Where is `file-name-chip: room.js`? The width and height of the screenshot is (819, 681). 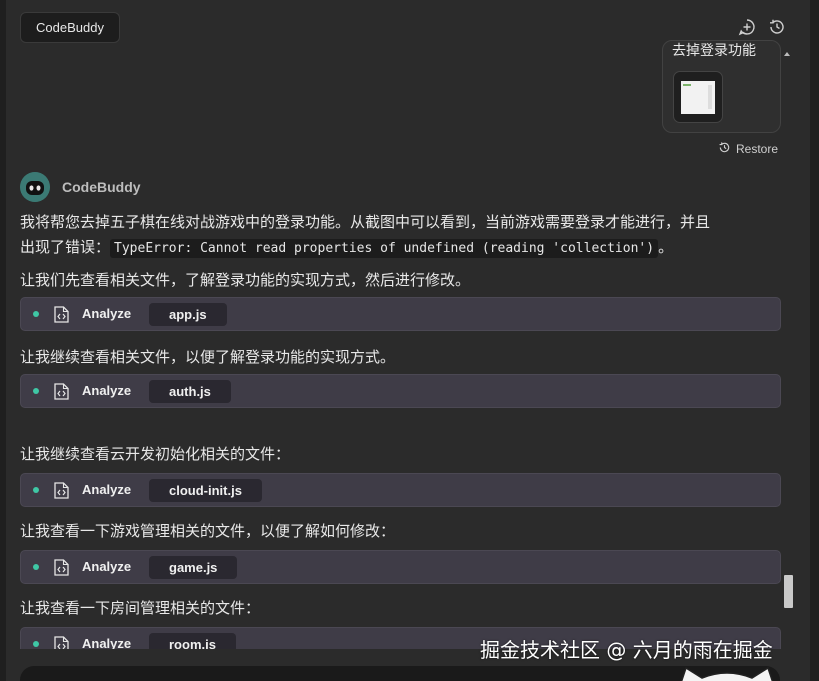 file-name-chip: room.js is located at coordinates (192, 641).